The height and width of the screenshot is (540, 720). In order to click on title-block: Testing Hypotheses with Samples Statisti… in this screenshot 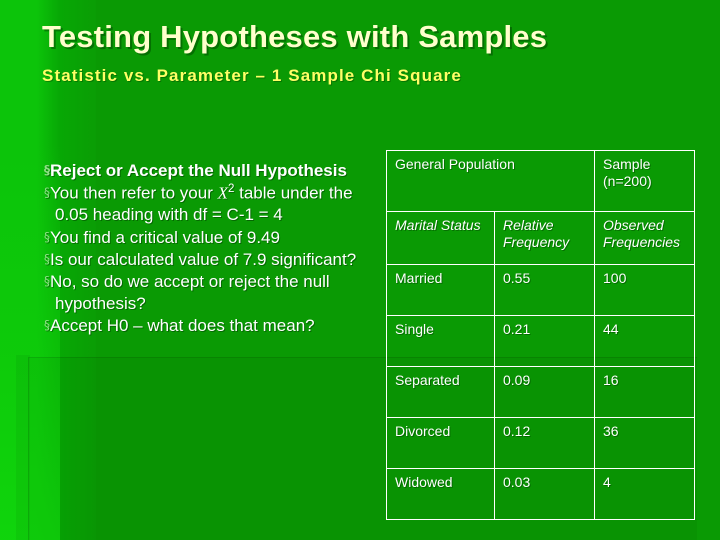, I will do `click(342, 53)`.